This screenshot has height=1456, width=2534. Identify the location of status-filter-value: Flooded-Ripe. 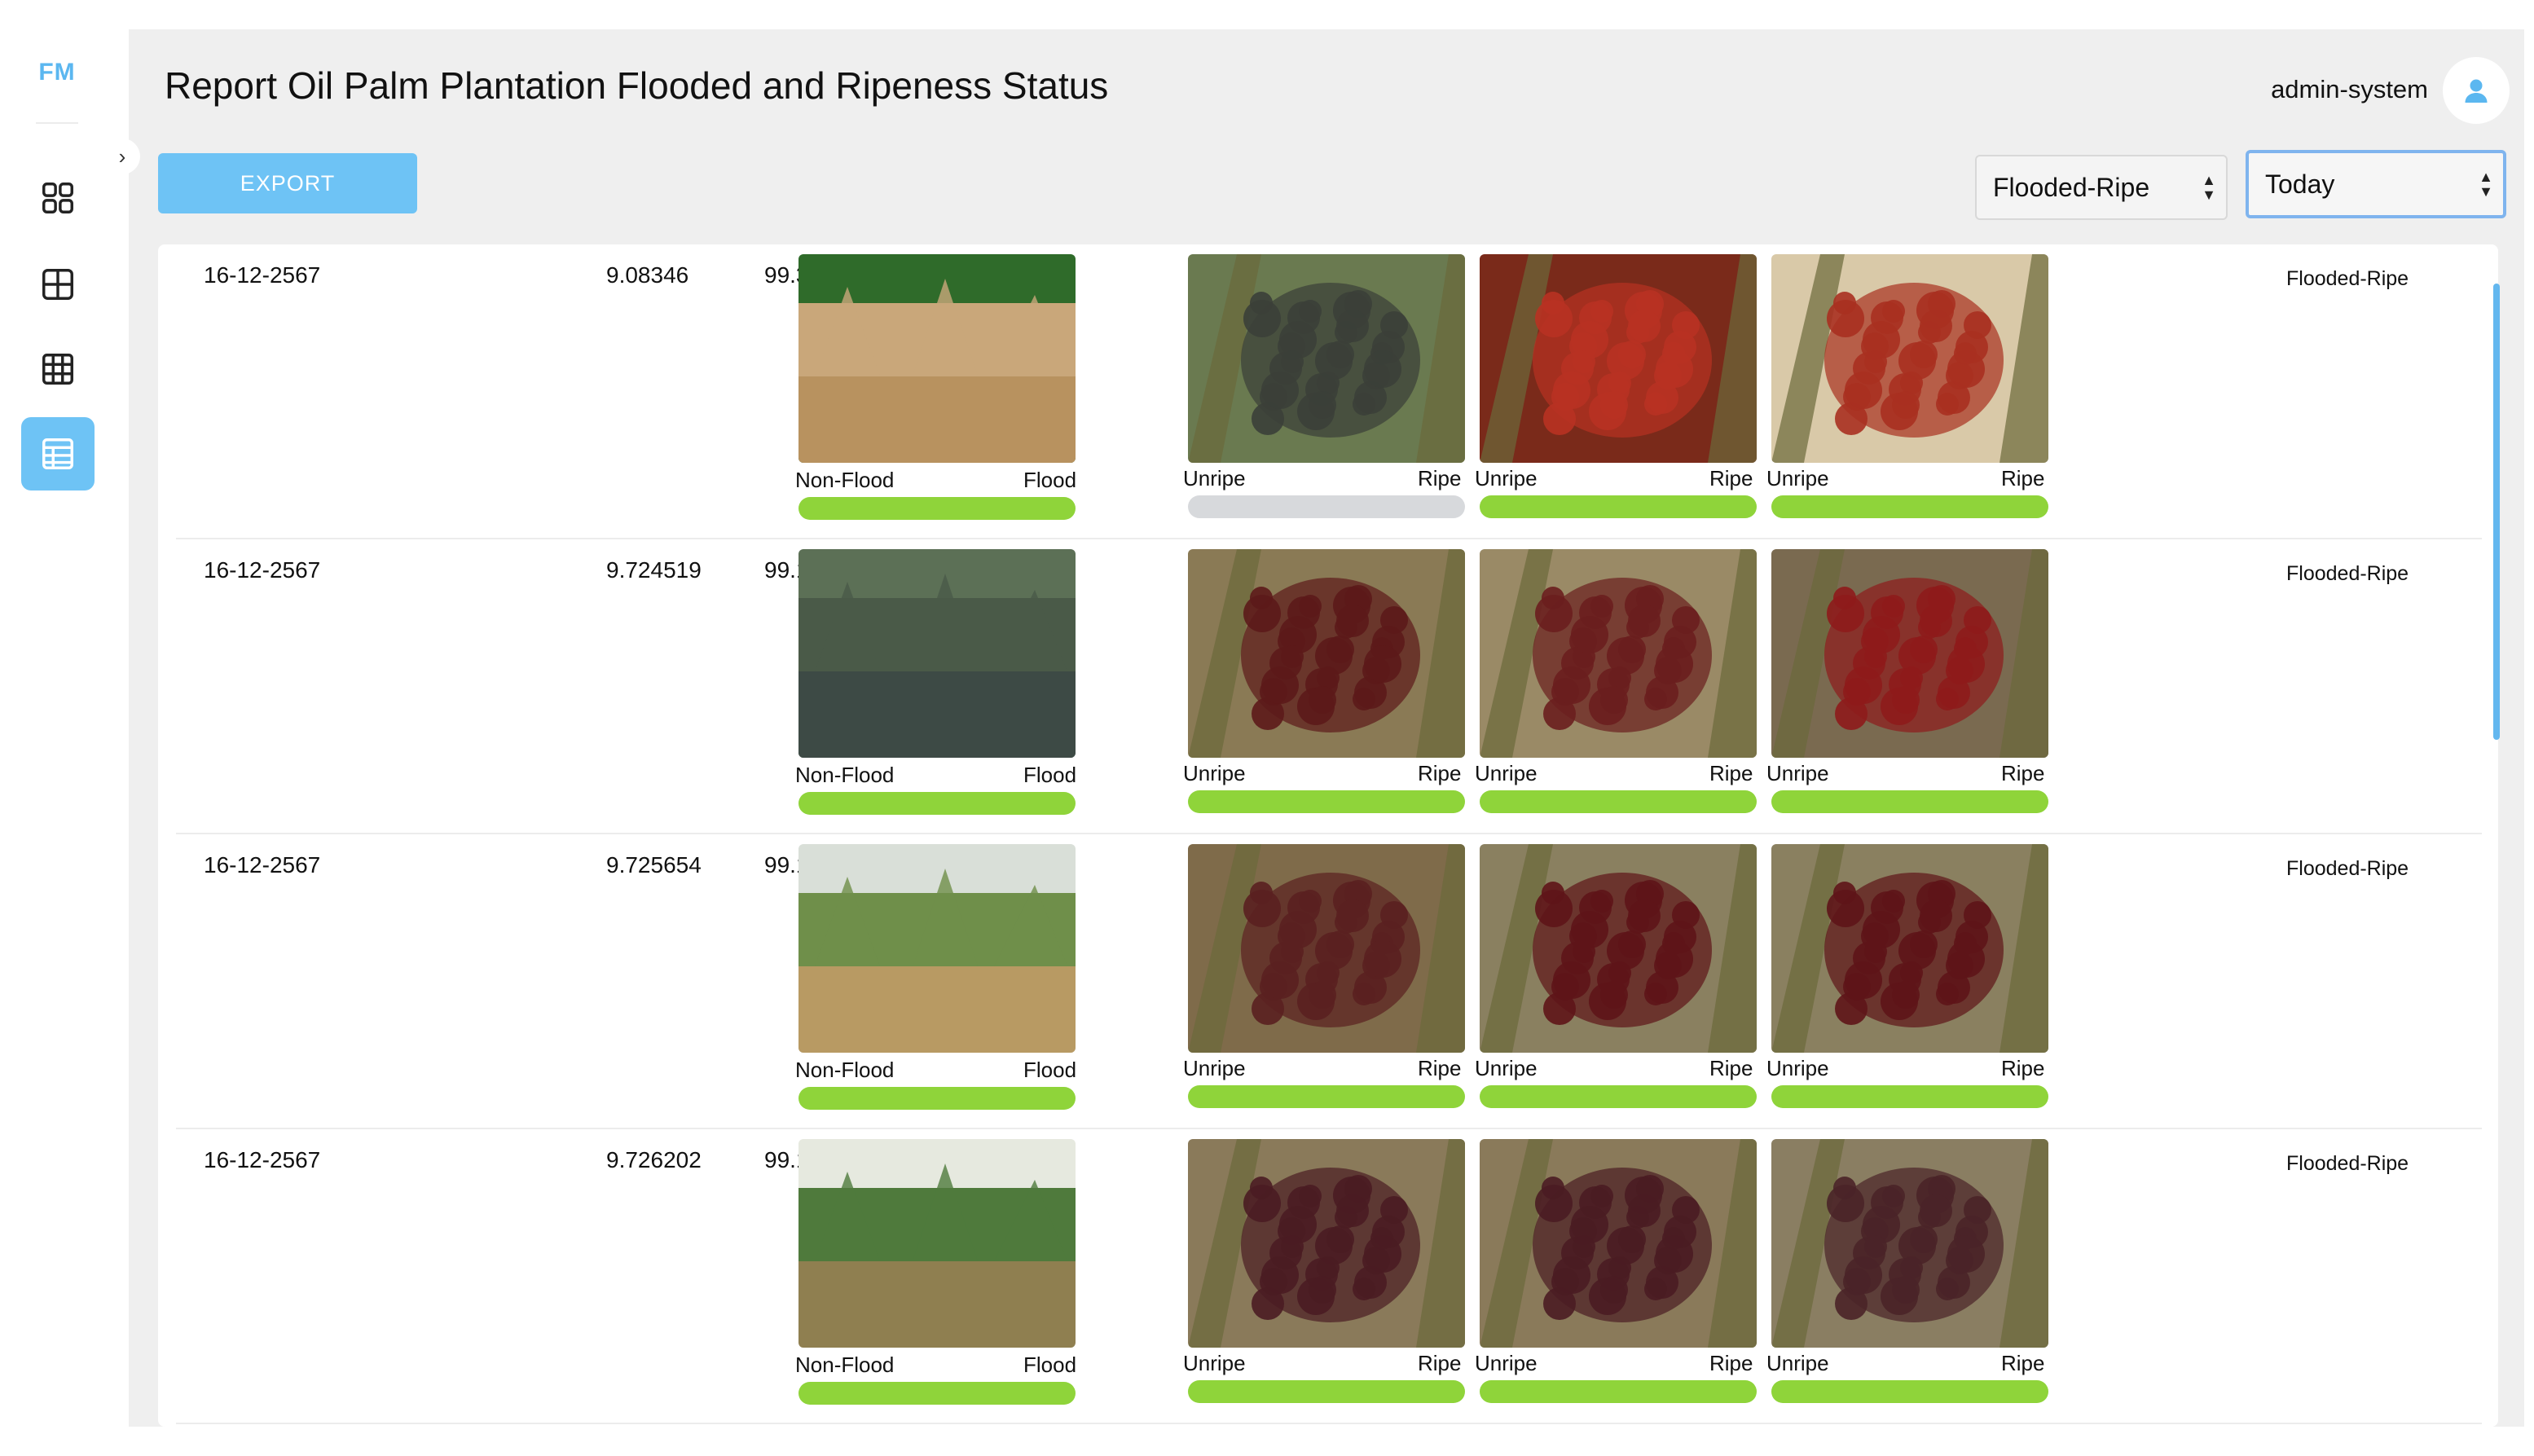
(2071, 187).